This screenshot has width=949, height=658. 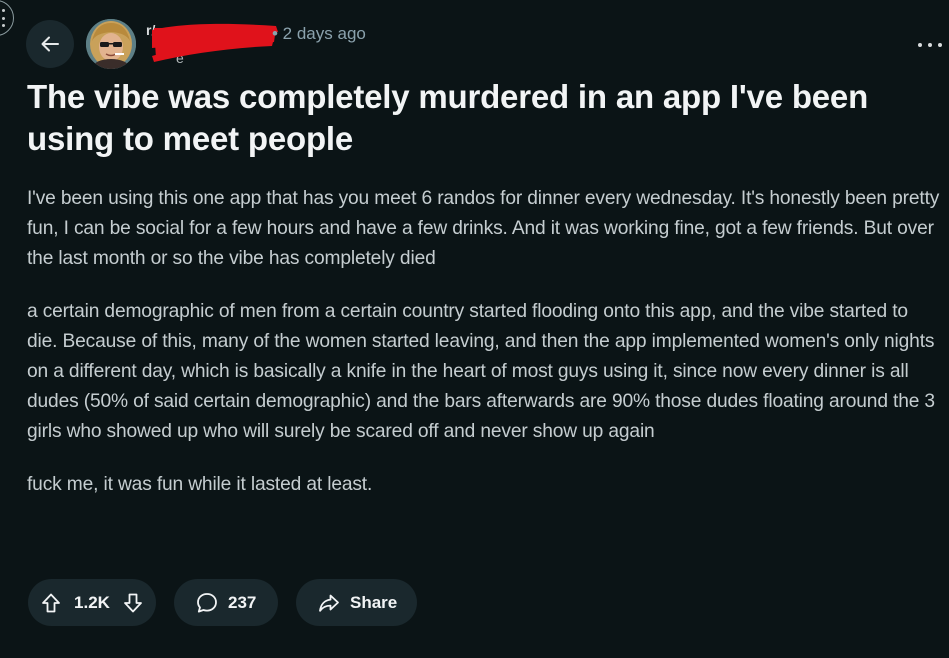 I want to click on post-actions: 1.2K 237 Share, so click(x=222, y=602).